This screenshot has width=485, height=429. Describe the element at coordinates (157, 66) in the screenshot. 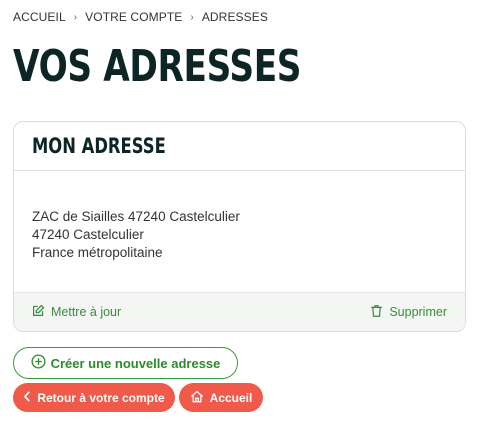

I see `page-title: VOS ADRESSES` at that location.